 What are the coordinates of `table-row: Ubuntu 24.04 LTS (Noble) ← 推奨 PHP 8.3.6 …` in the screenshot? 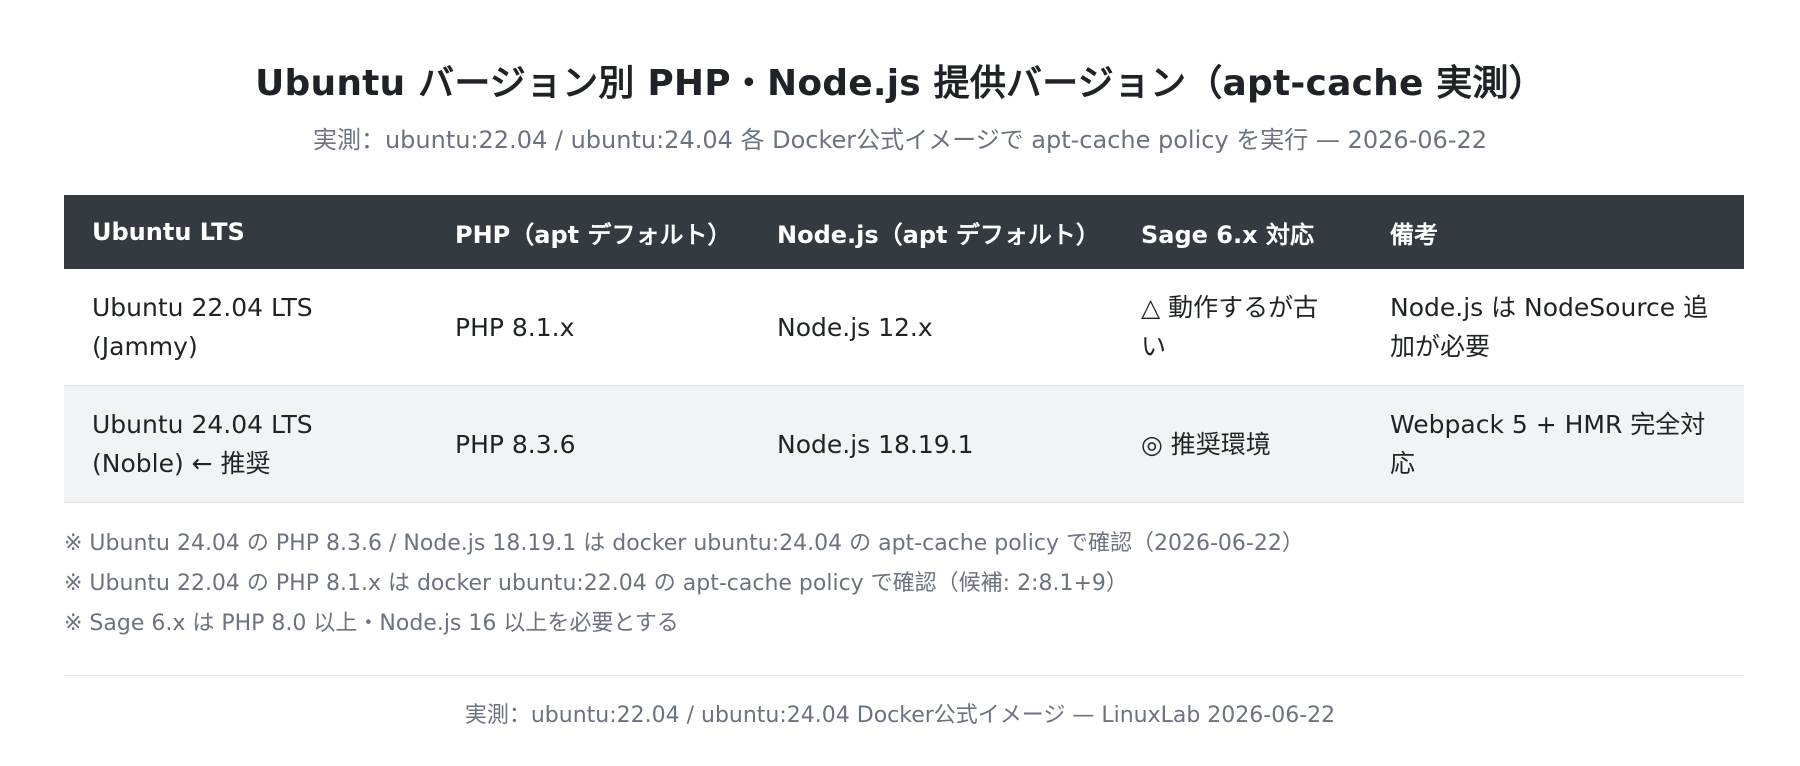 It's located at (904, 444).